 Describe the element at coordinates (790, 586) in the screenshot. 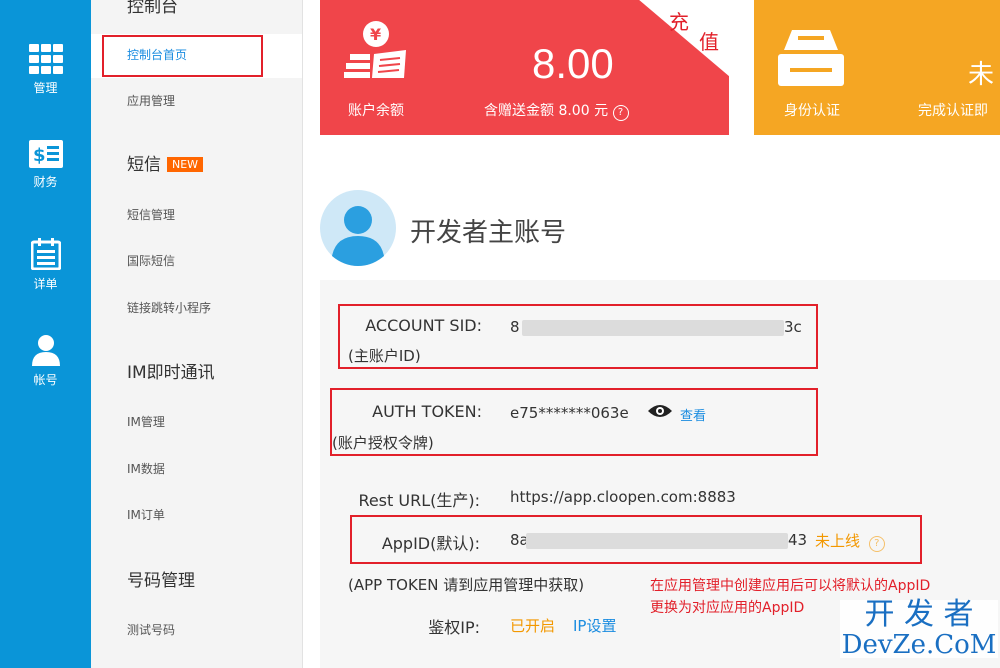

I see `annotation-line-1: 在应用管理中创建应用后可以将默认的AppID` at that location.